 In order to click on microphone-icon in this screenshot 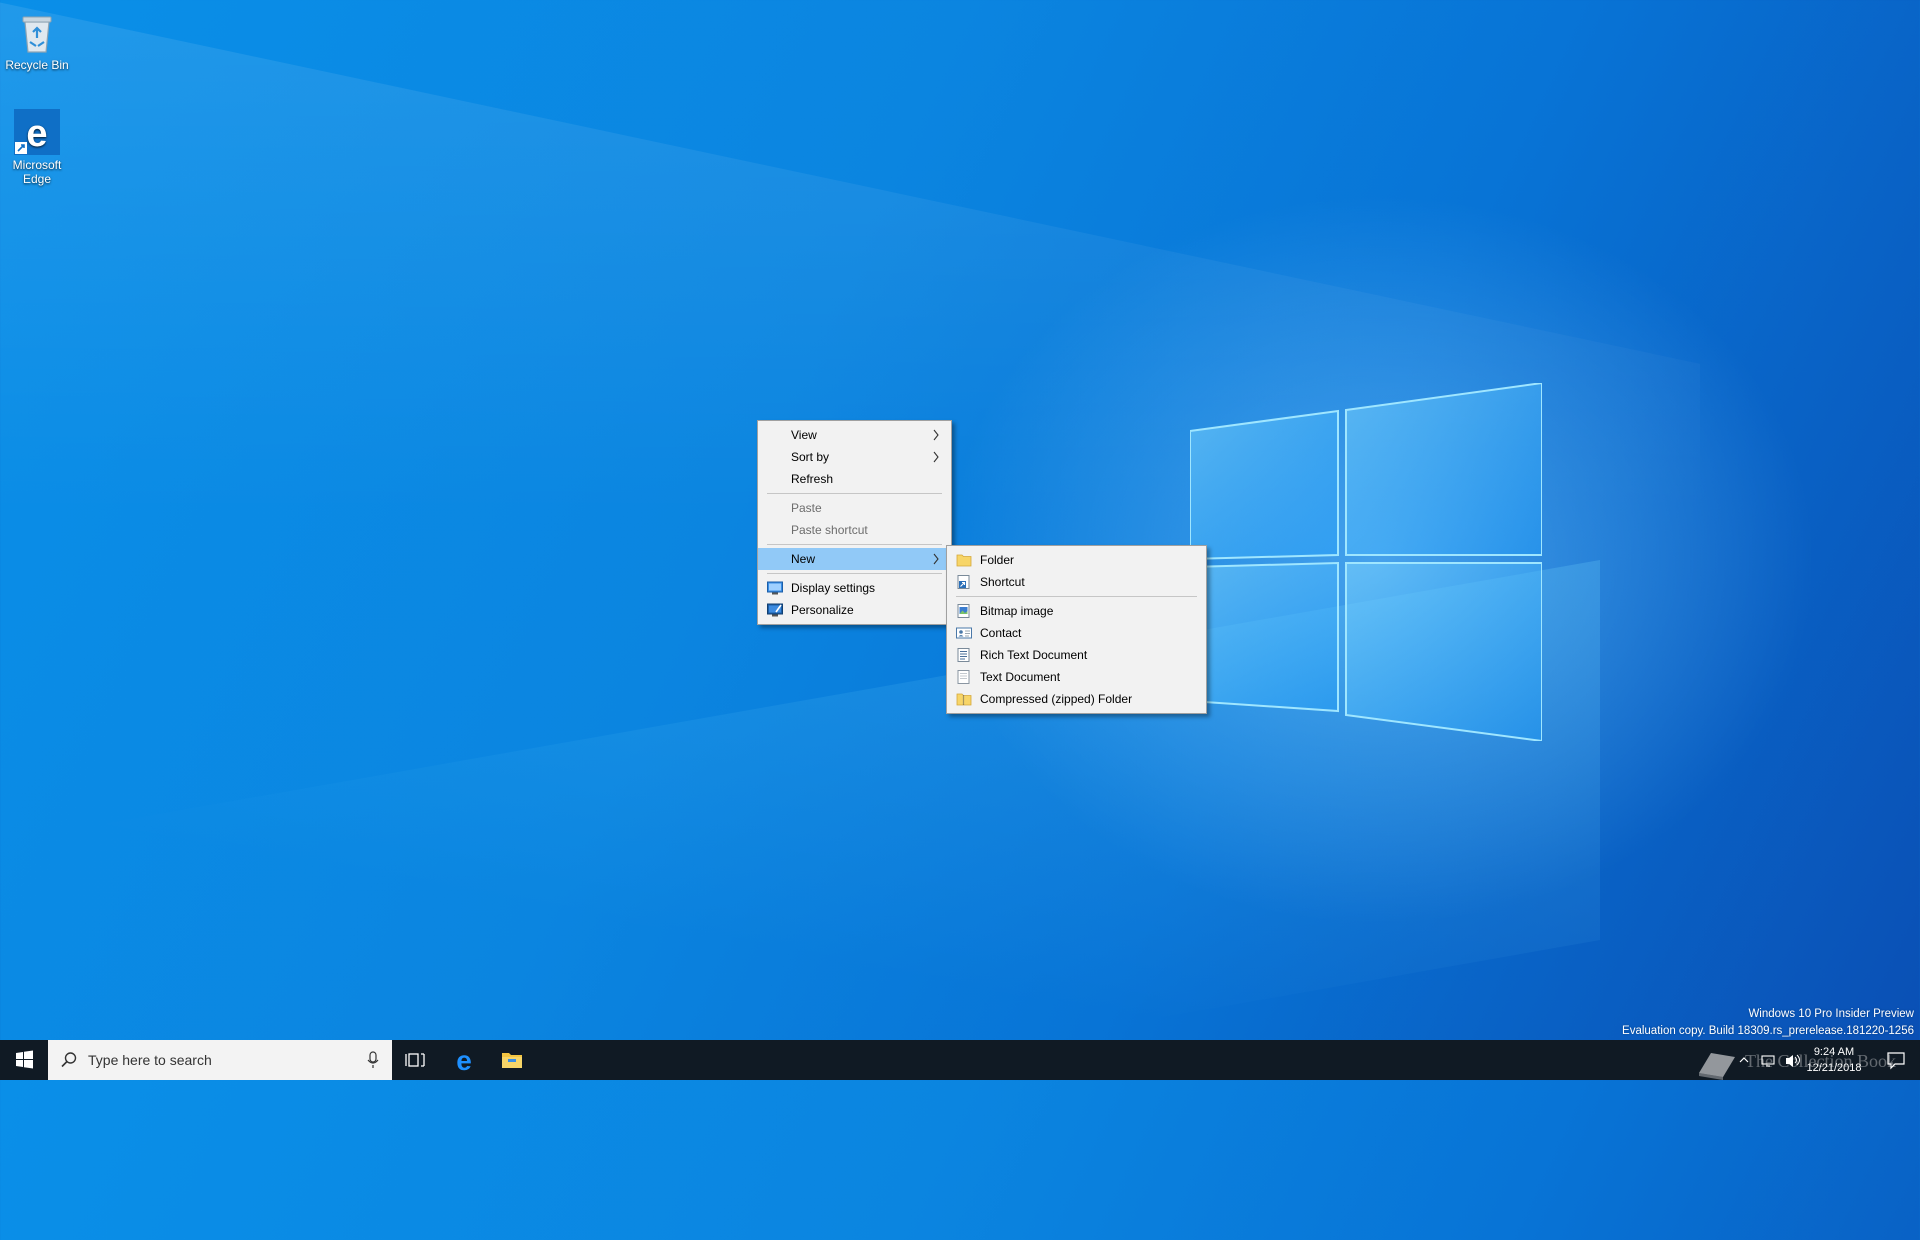, I will do `click(373, 1060)`.